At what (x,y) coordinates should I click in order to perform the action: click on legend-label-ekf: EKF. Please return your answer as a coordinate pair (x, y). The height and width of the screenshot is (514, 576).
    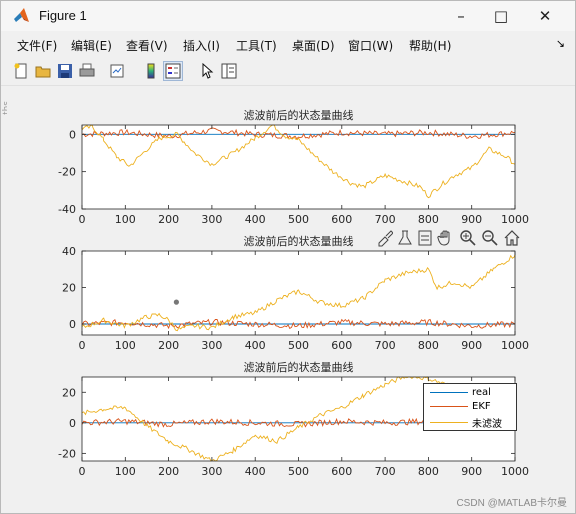
    Looking at the image, I should click on (481, 406).